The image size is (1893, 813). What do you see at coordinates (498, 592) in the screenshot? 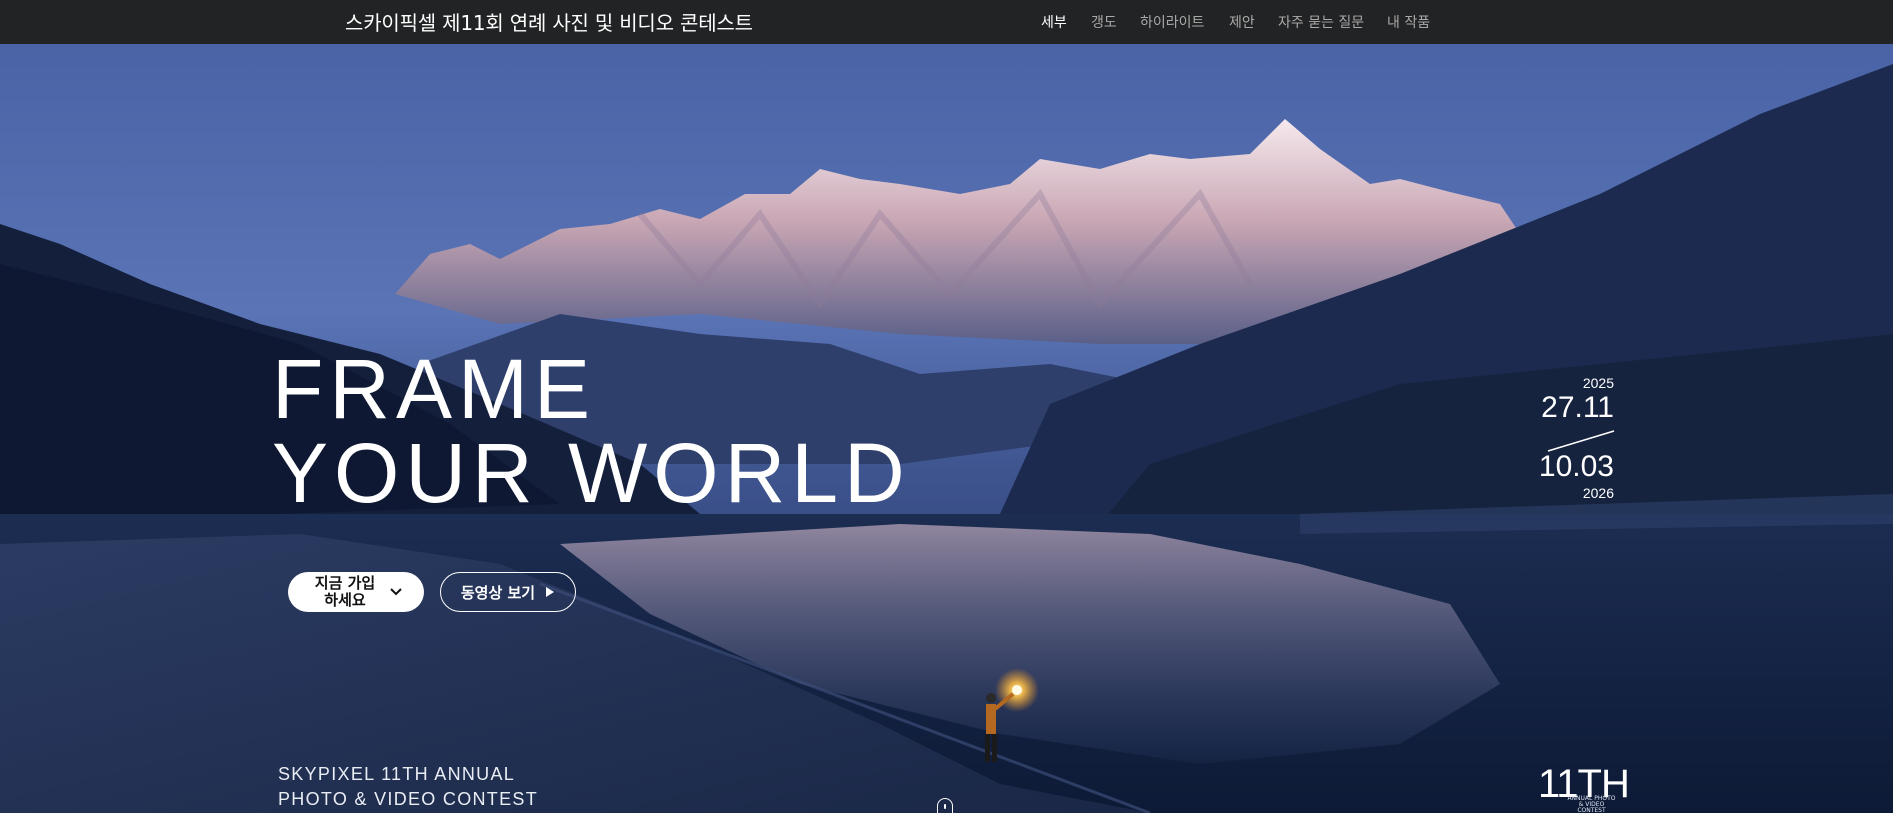
I see `video-button-label: 동영상 보기` at bounding box center [498, 592].